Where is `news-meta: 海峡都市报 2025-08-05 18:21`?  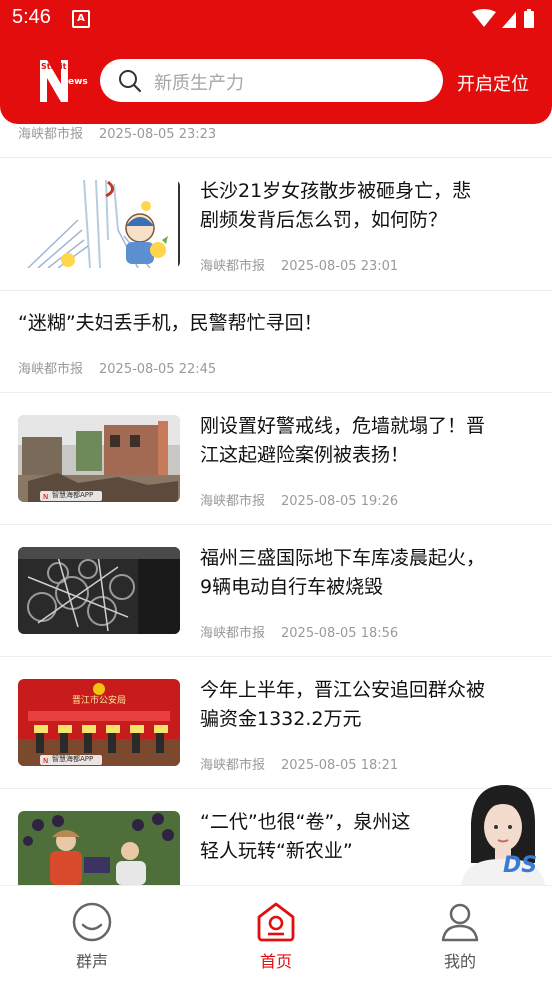
news-meta: 海峡都市报 2025-08-05 18:21 is located at coordinates (299, 763).